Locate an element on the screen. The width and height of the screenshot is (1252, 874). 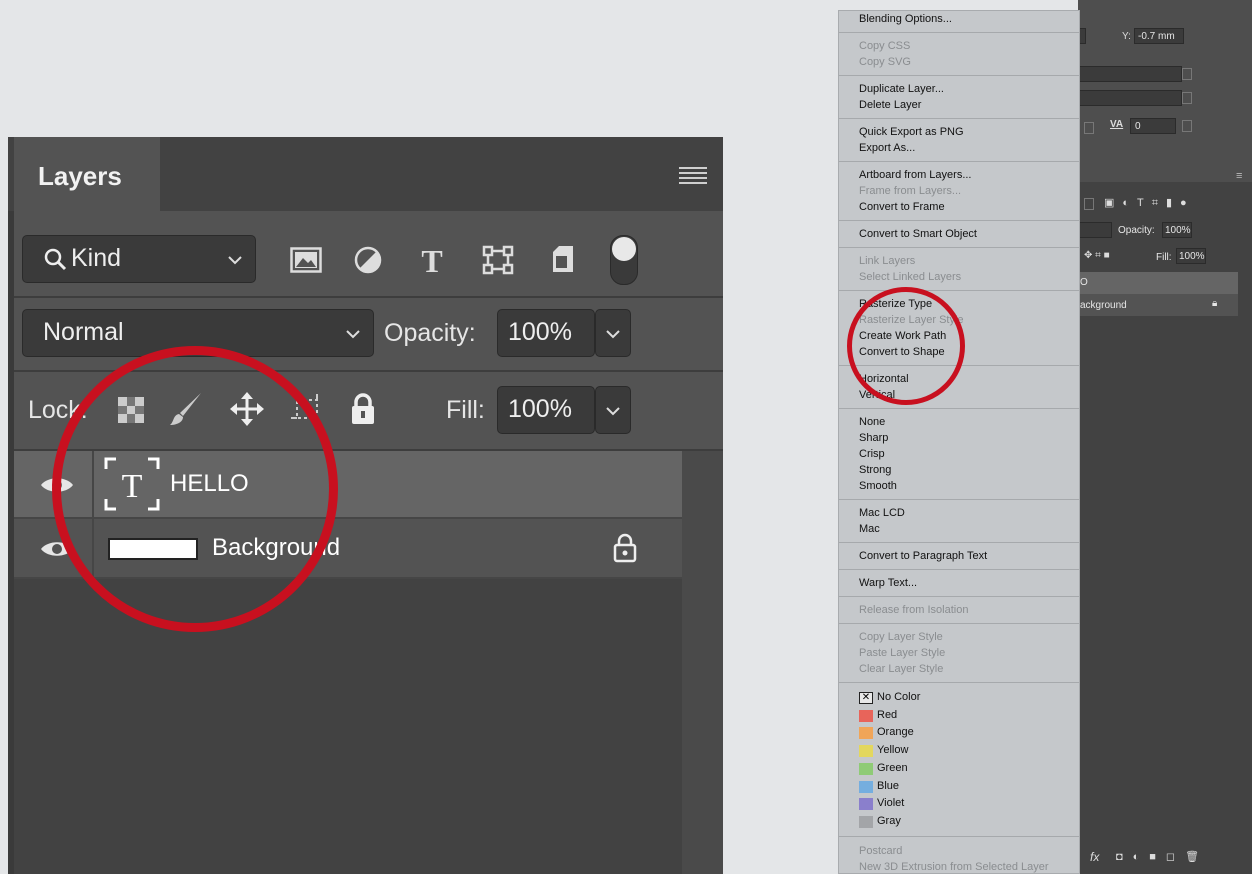
separator is located at coordinates (368, 297).